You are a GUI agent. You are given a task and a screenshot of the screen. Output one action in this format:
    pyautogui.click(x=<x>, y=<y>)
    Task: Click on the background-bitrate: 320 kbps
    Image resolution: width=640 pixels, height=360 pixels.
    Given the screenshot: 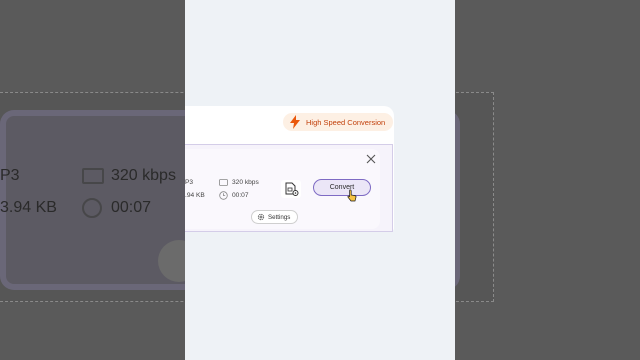 What is the action you would take?
    pyautogui.click(x=143, y=175)
    